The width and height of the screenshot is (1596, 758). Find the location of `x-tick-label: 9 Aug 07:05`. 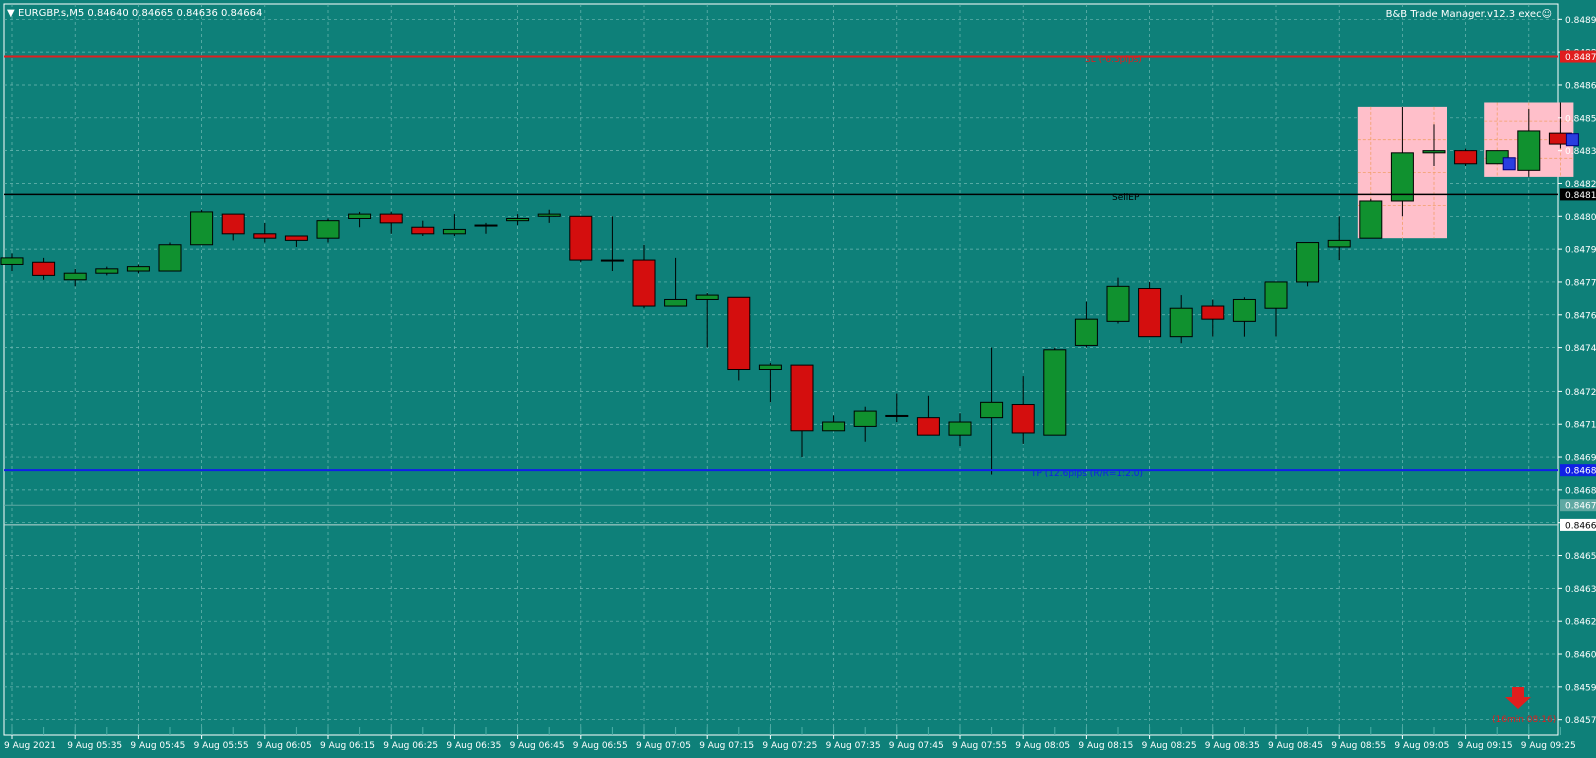

x-tick-label: 9 Aug 07:05 is located at coordinates (663, 746).